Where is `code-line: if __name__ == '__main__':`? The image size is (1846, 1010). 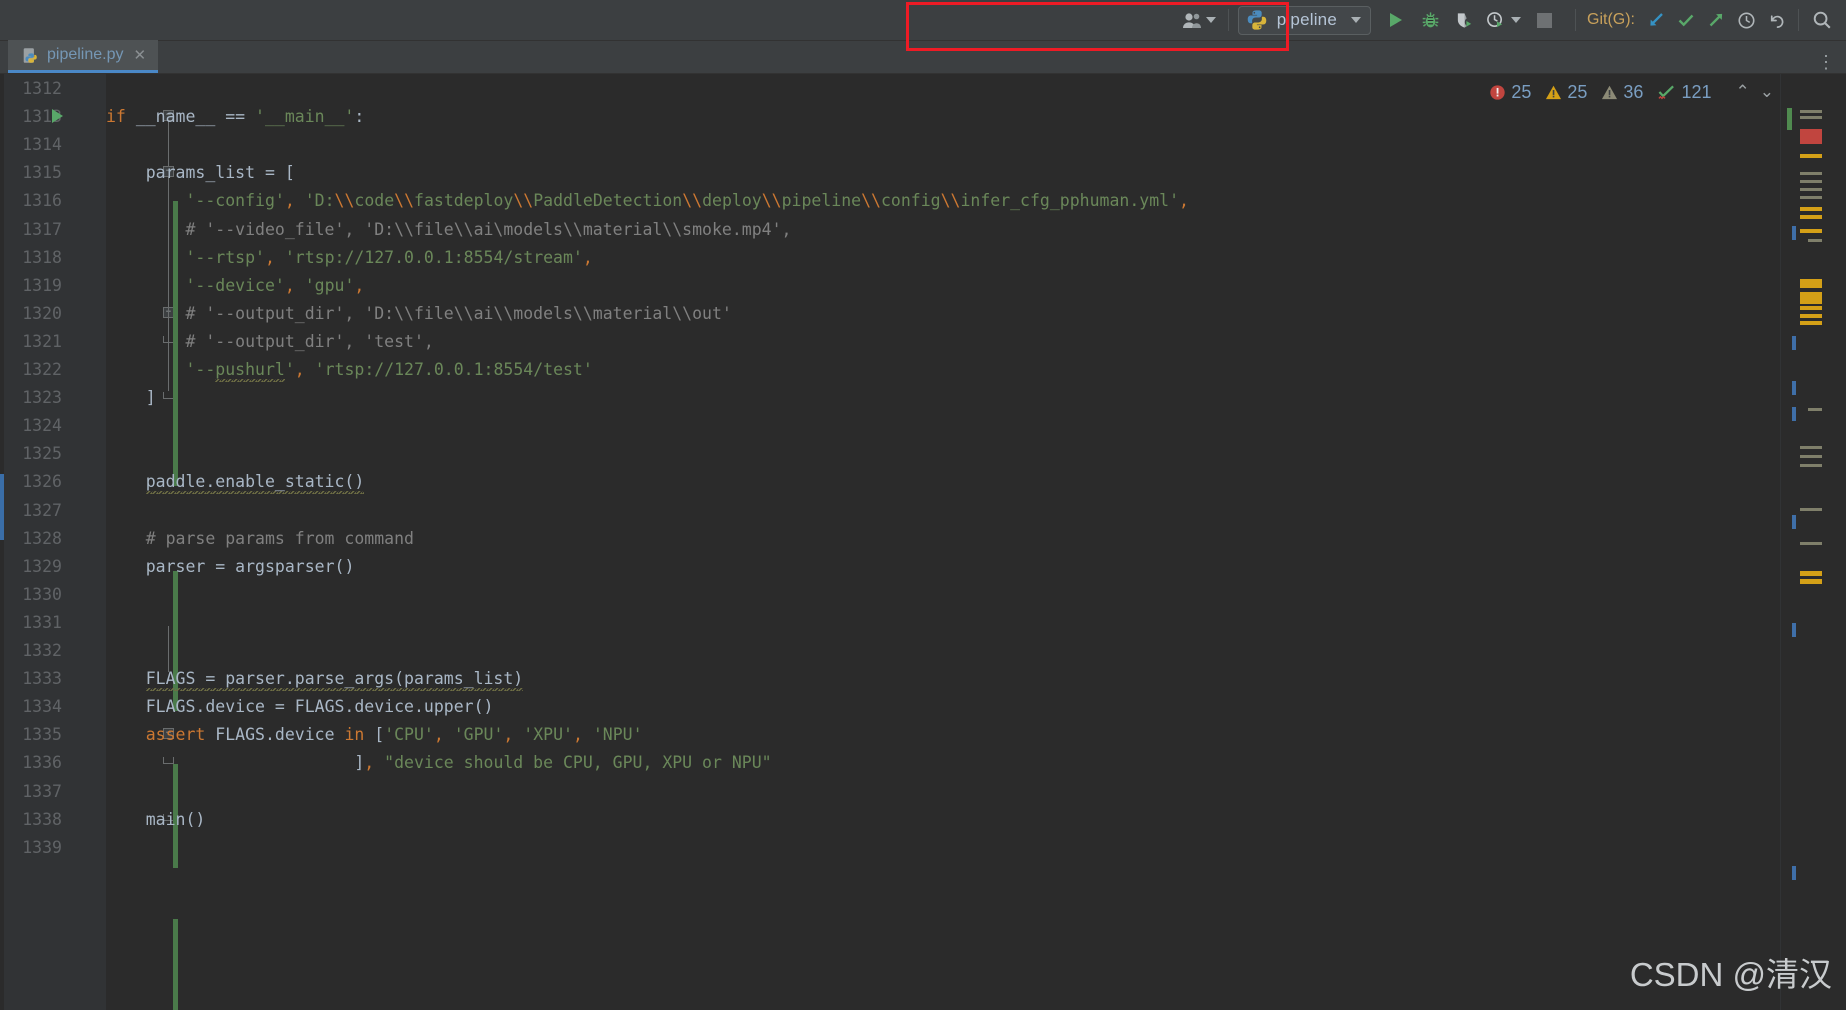
code-line: if __name__ == '__main__': is located at coordinates (235, 117).